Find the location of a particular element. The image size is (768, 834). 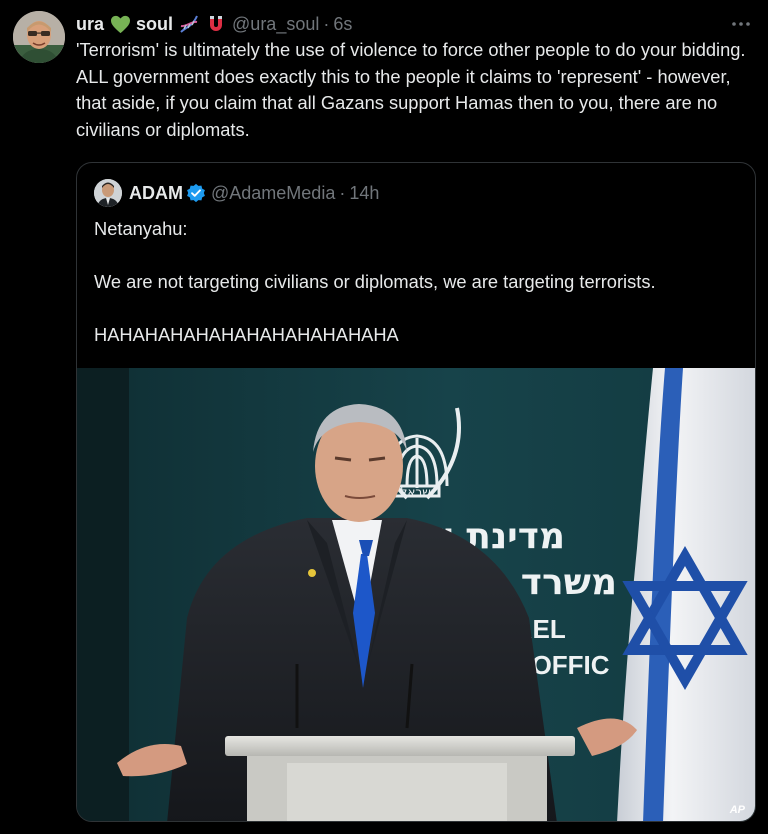

photo-credit: AP is located at coordinates (737, 810).